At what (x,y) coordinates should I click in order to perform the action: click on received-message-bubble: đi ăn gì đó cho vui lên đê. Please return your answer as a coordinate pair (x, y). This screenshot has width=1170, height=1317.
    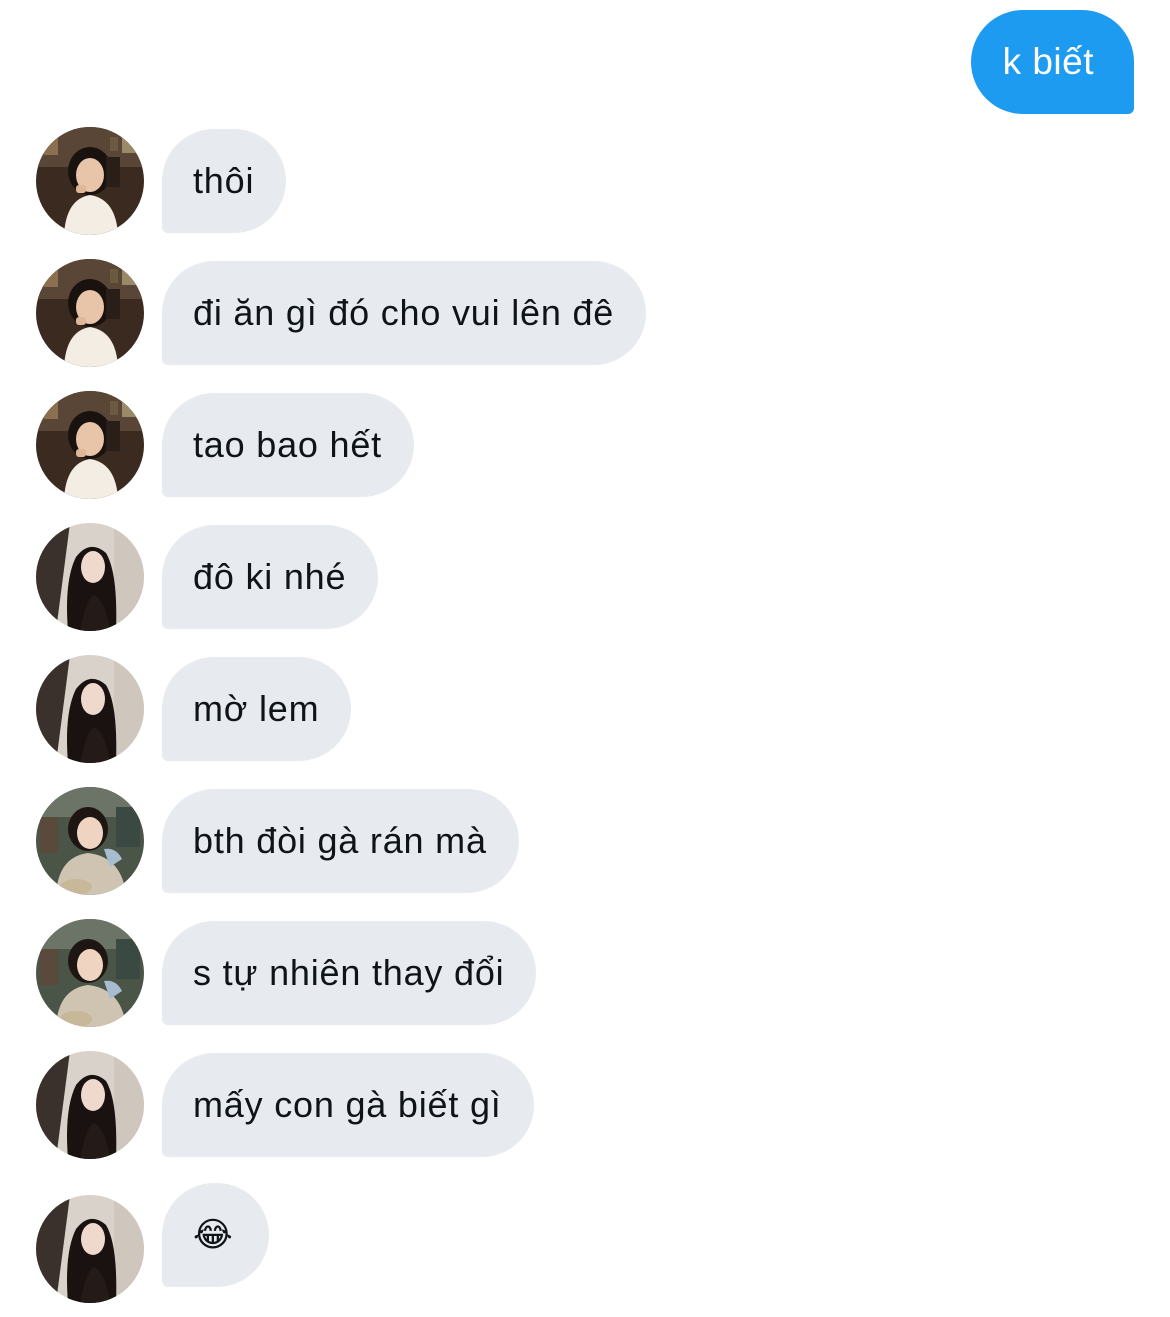
    Looking at the image, I should click on (404, 313).